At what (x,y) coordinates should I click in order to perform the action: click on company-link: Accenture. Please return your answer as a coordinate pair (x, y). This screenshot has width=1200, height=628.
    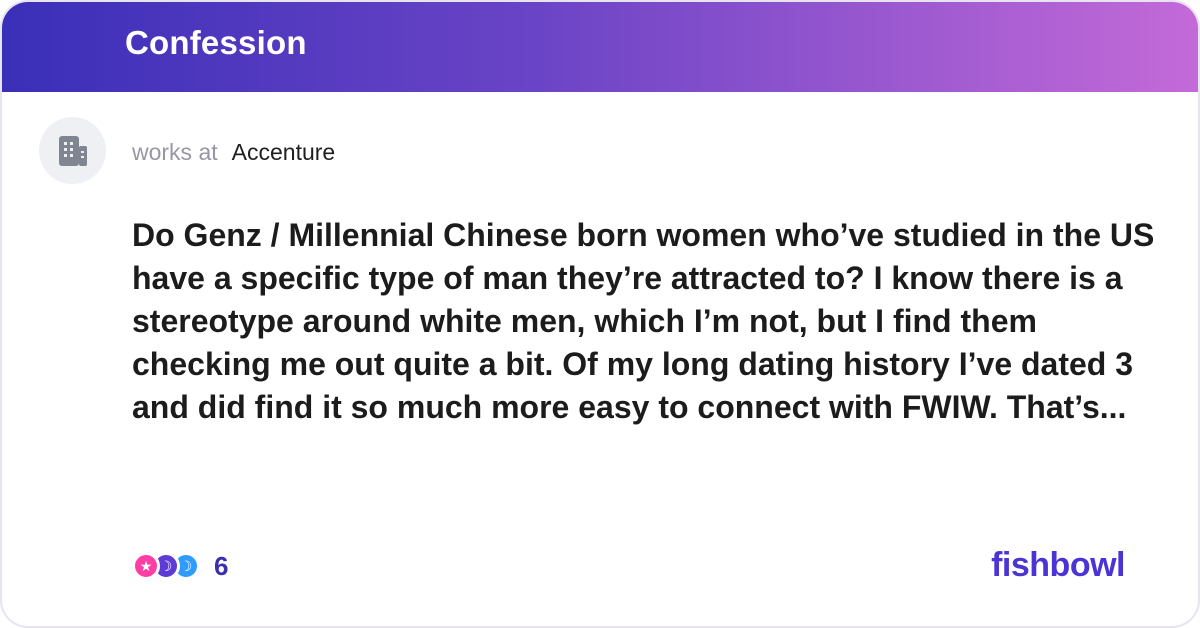
    Looking at the image, I should click on (284, 152).